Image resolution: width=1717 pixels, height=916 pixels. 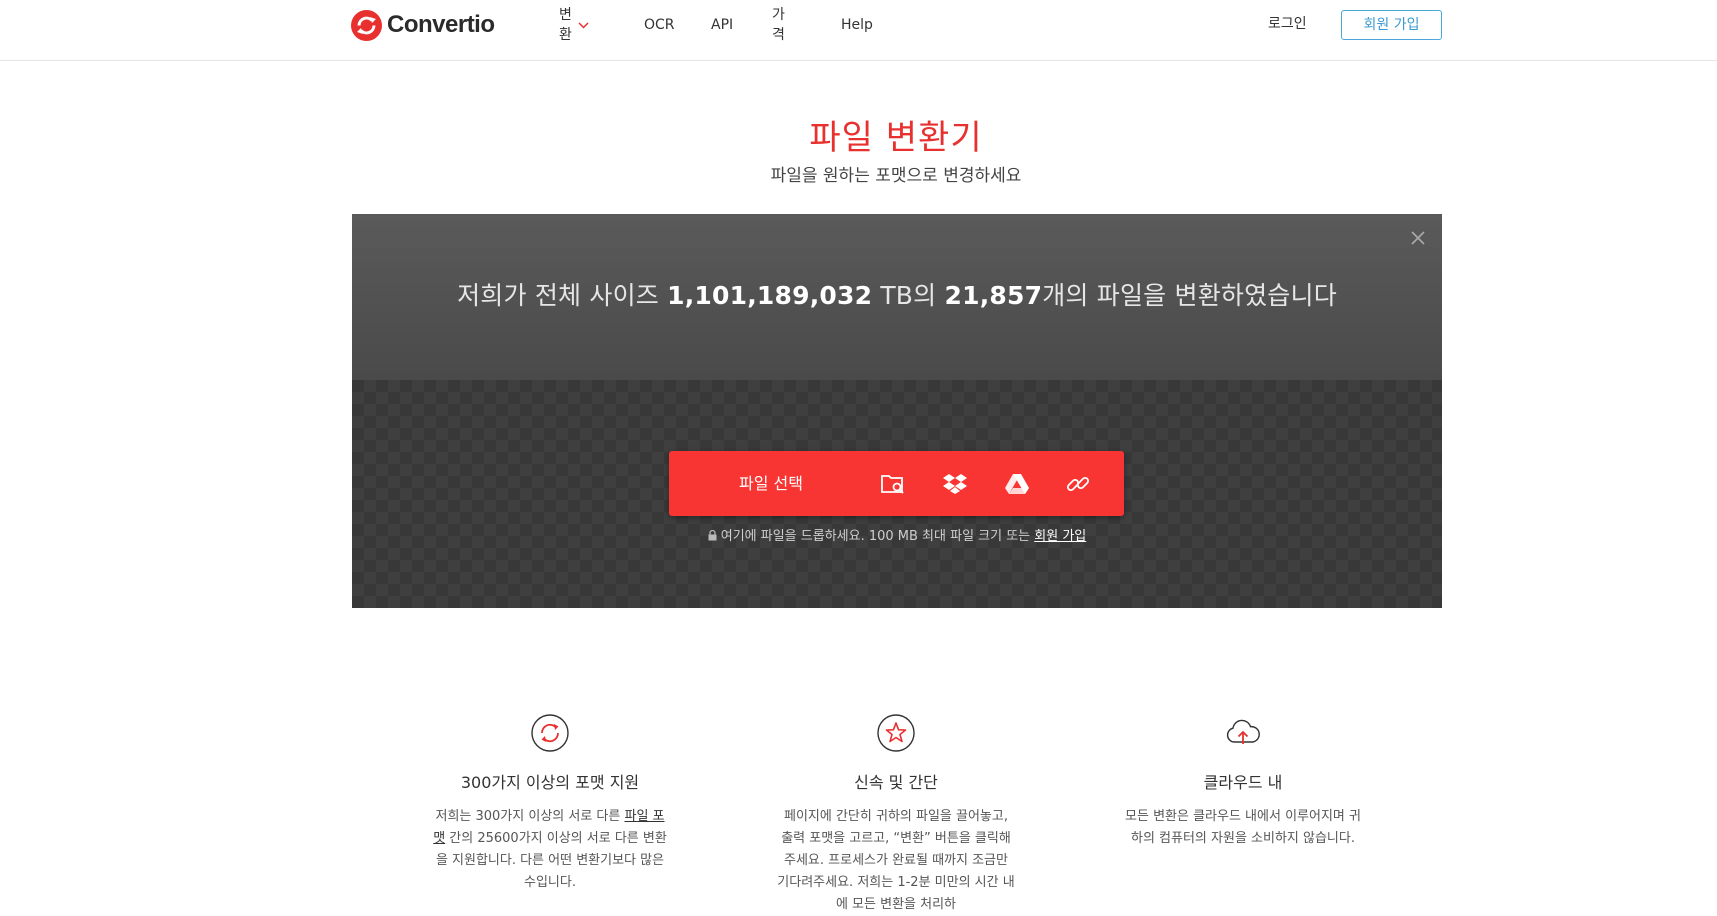 What do you see at coordinates (366, 25) in the screenshot?
I see `convertio-logo-icon` at bounding box center [366, 25].